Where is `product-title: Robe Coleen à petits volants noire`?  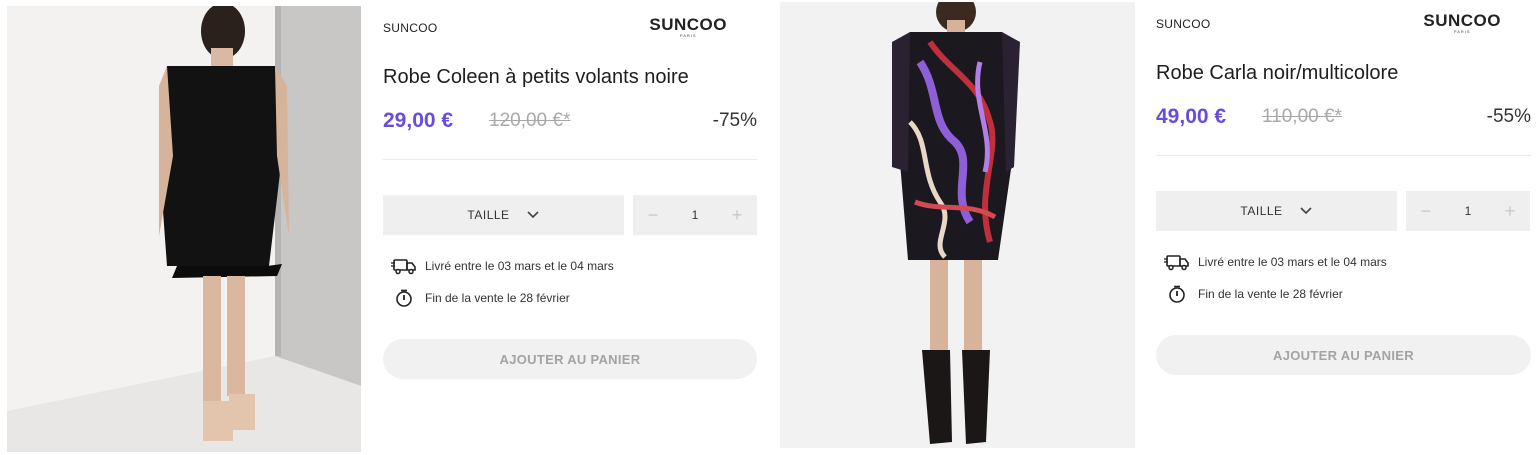 product-title: Robe Coleen à petits volants noire is located at coordinates (536, 77).